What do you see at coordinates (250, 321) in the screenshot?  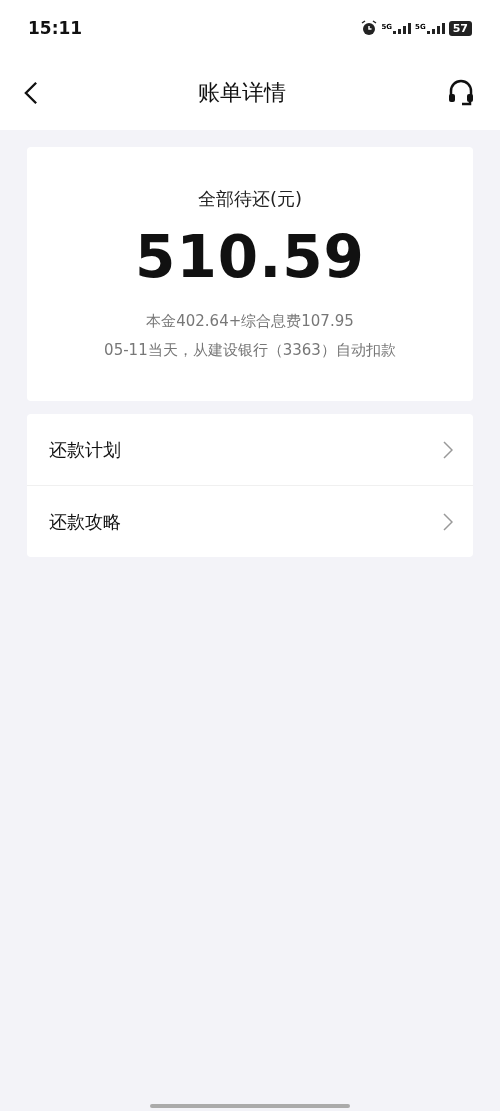 I see `amount-breakdown: 本金402.64+综合息费107.95` at bounding box center [250, 321].